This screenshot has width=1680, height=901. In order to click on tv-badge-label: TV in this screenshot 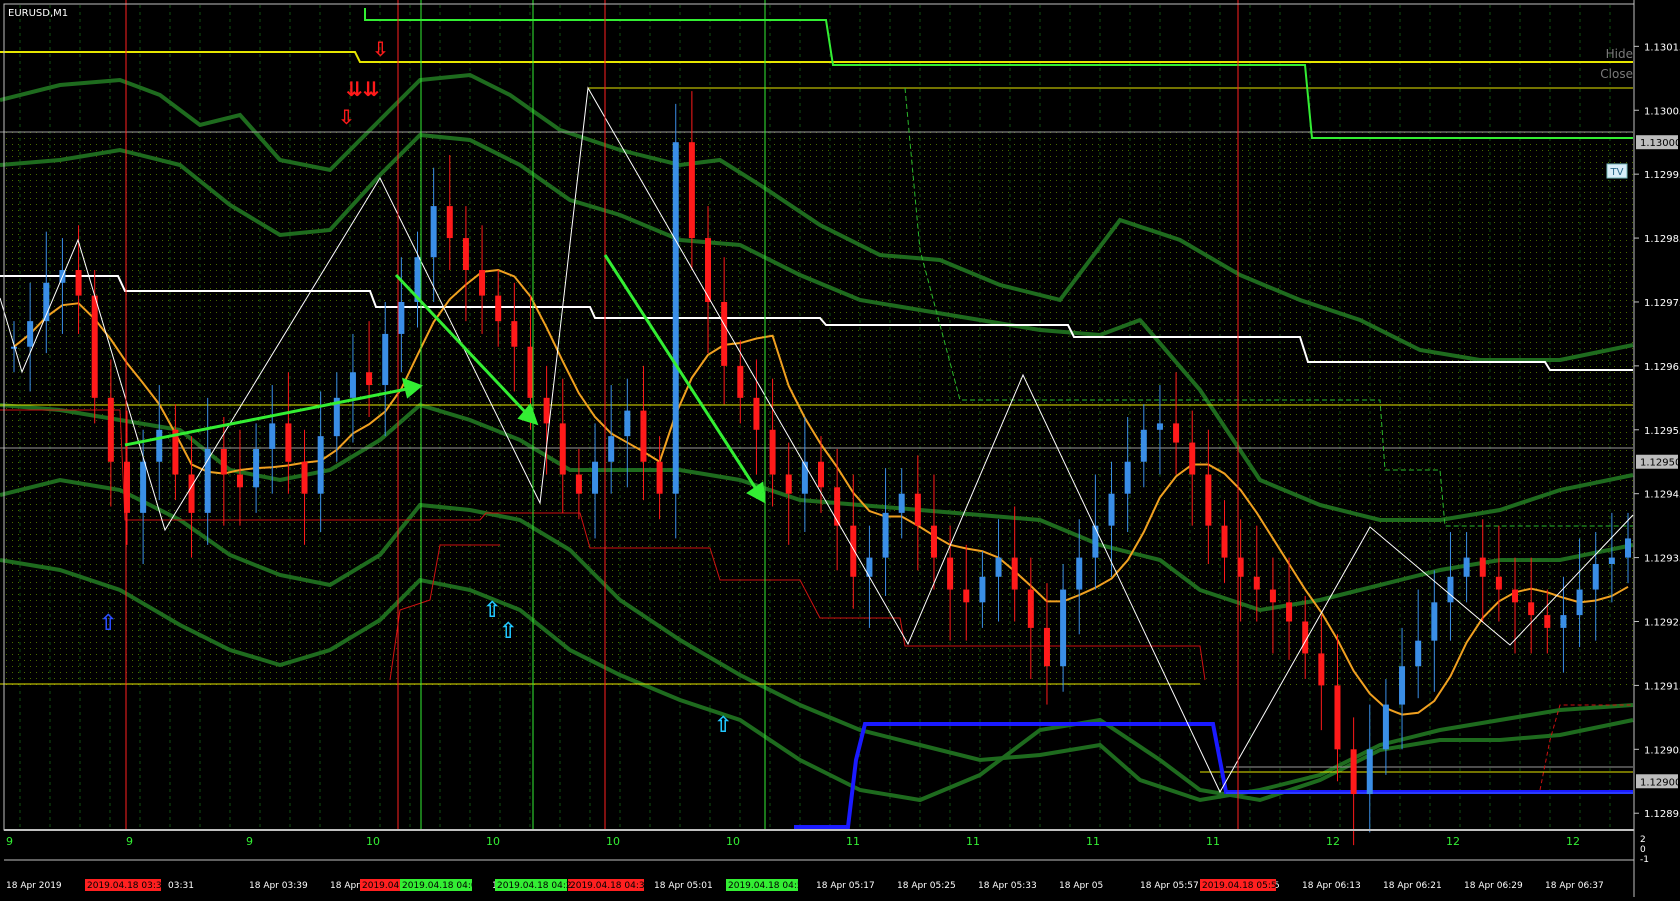, I will do `click(1617, 172)`.